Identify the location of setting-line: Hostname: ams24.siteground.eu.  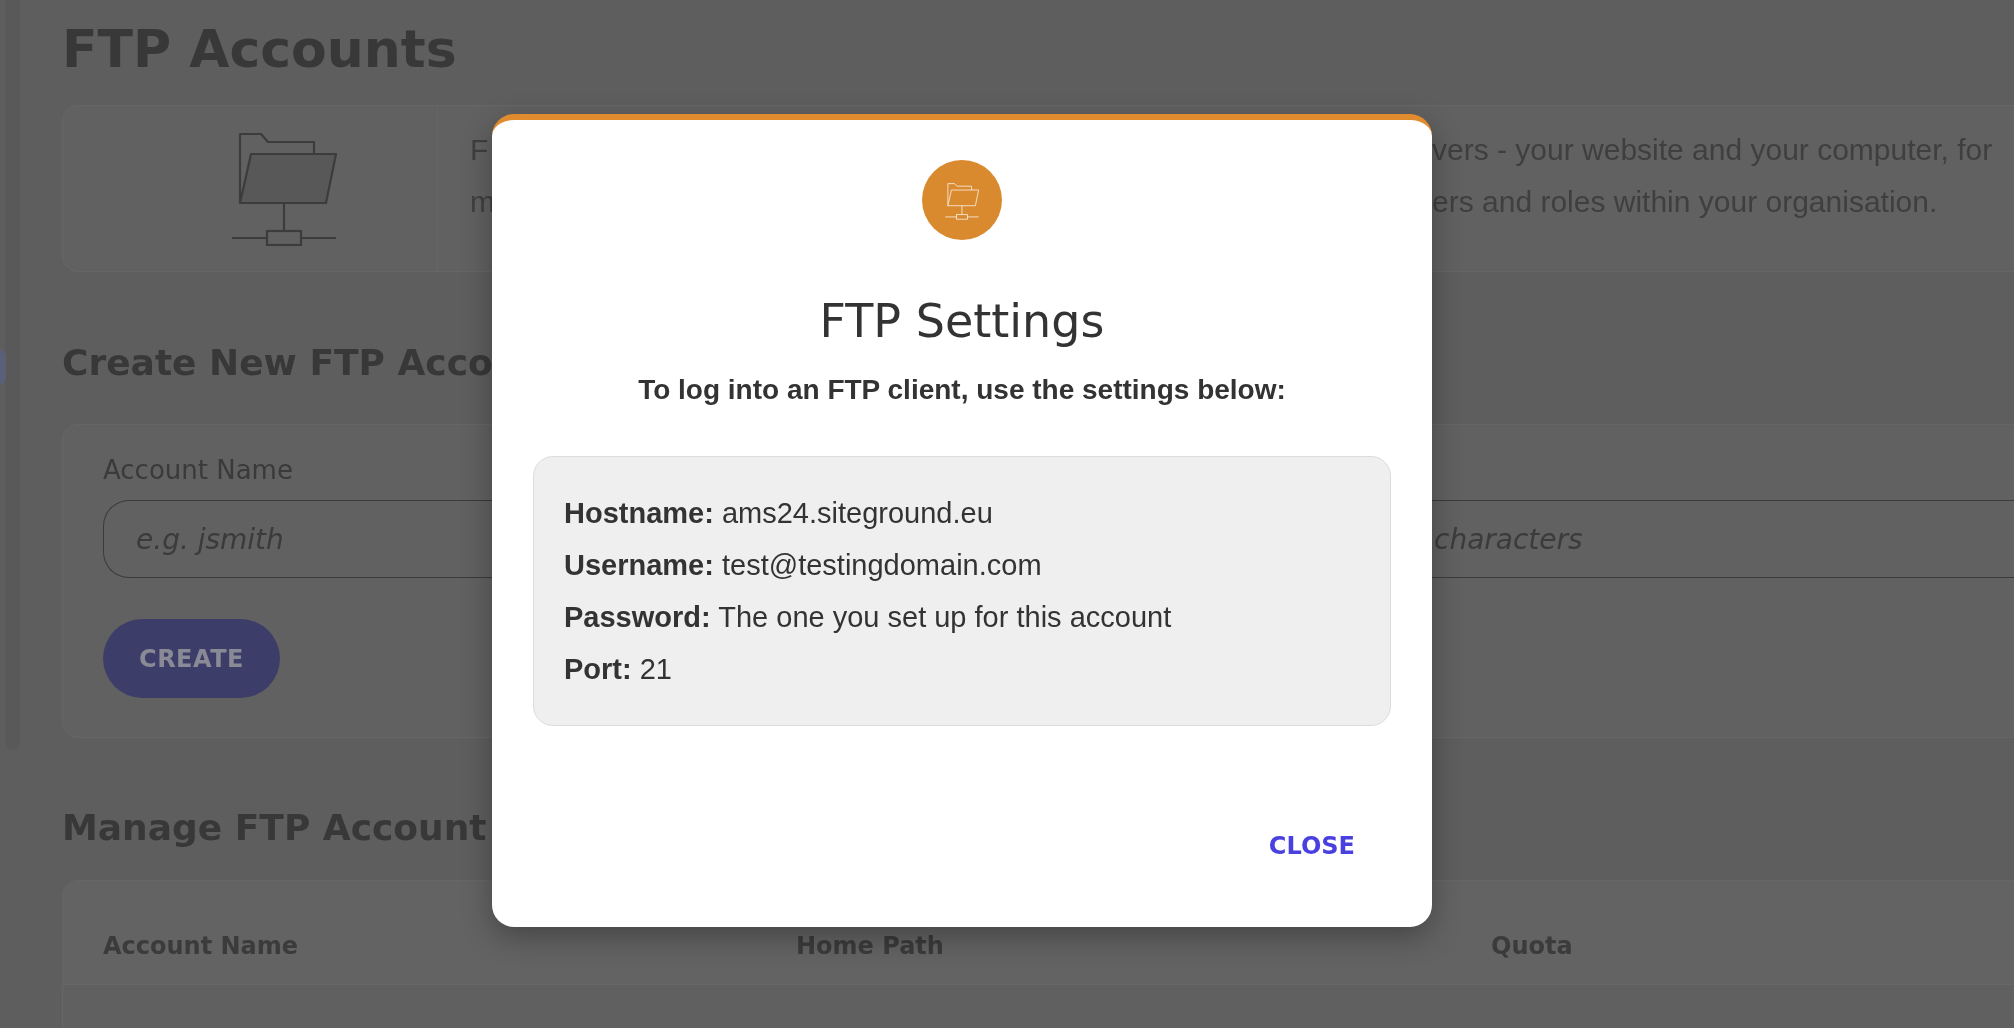
(778, 513).